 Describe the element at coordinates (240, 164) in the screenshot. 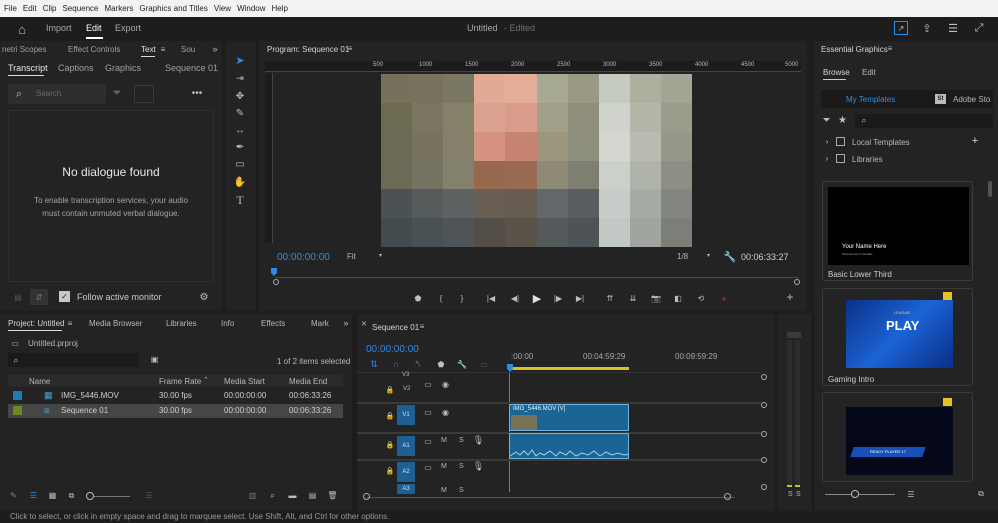

I see `rectangle-tool-icon: ▭` at that location.